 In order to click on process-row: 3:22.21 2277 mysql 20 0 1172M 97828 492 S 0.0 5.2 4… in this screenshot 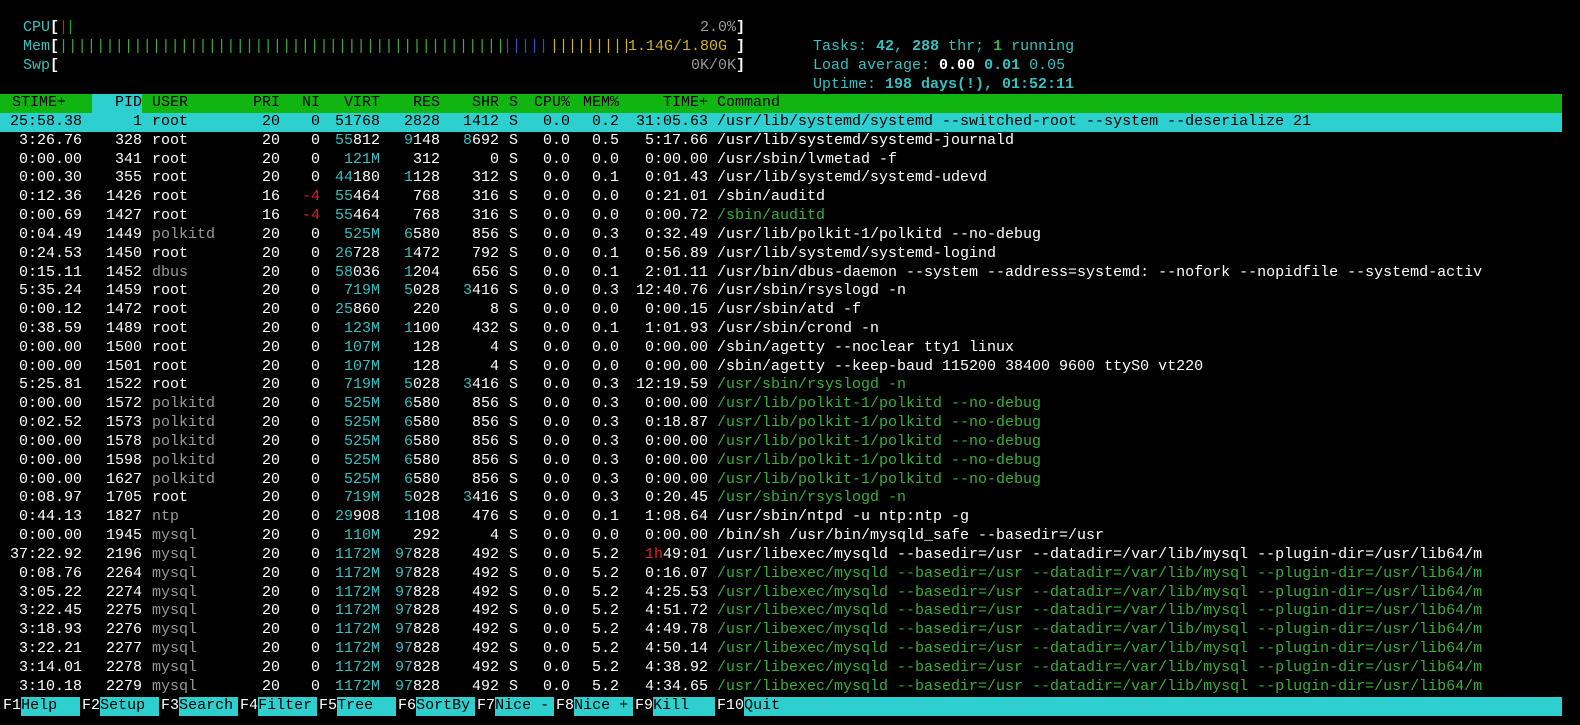, I will do `click(781, 649)`.